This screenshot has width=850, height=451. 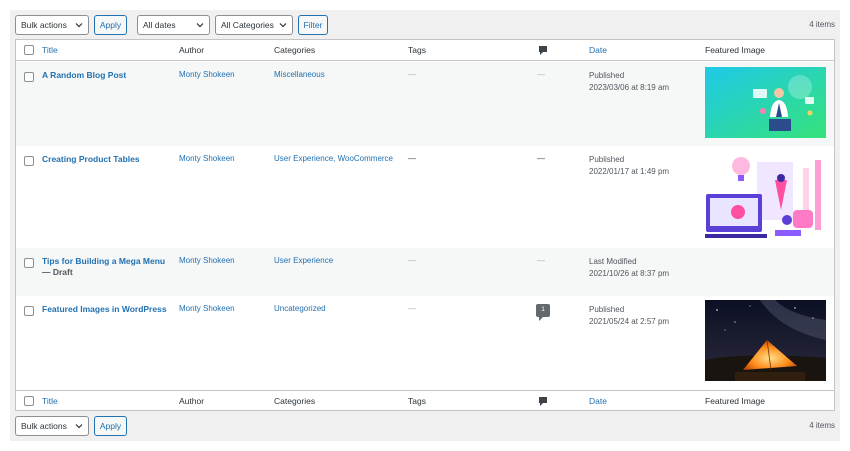 What do you see at coordinates (598, 50) in the screenshot?
I see `column-date-sort: Date` at bounding box center [598, 50].